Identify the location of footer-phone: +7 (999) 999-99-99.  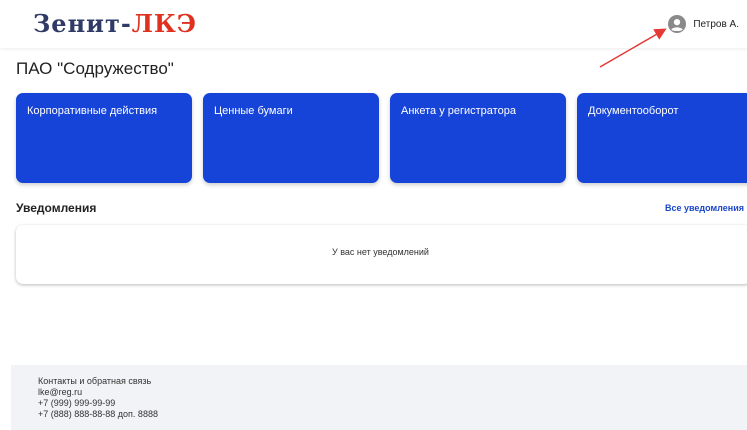
(98, 403).